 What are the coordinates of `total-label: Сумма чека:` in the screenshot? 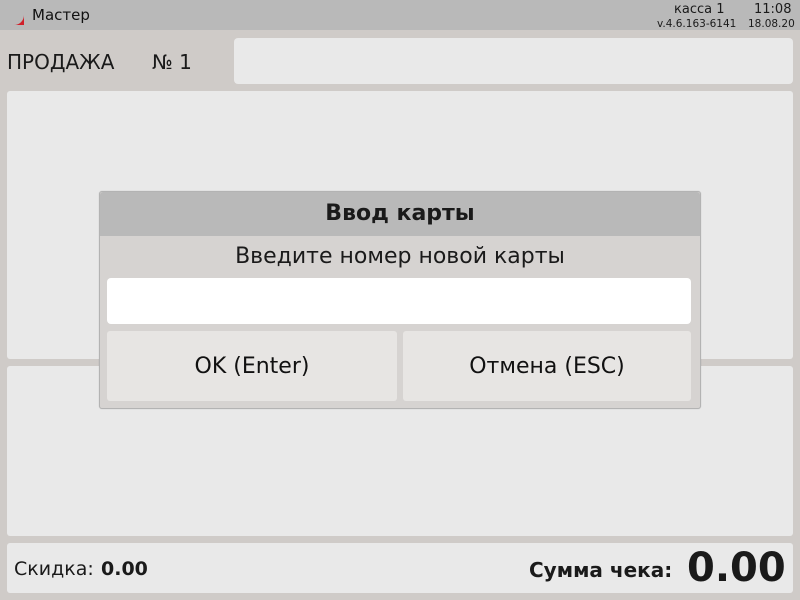 It's located at (601, 570).